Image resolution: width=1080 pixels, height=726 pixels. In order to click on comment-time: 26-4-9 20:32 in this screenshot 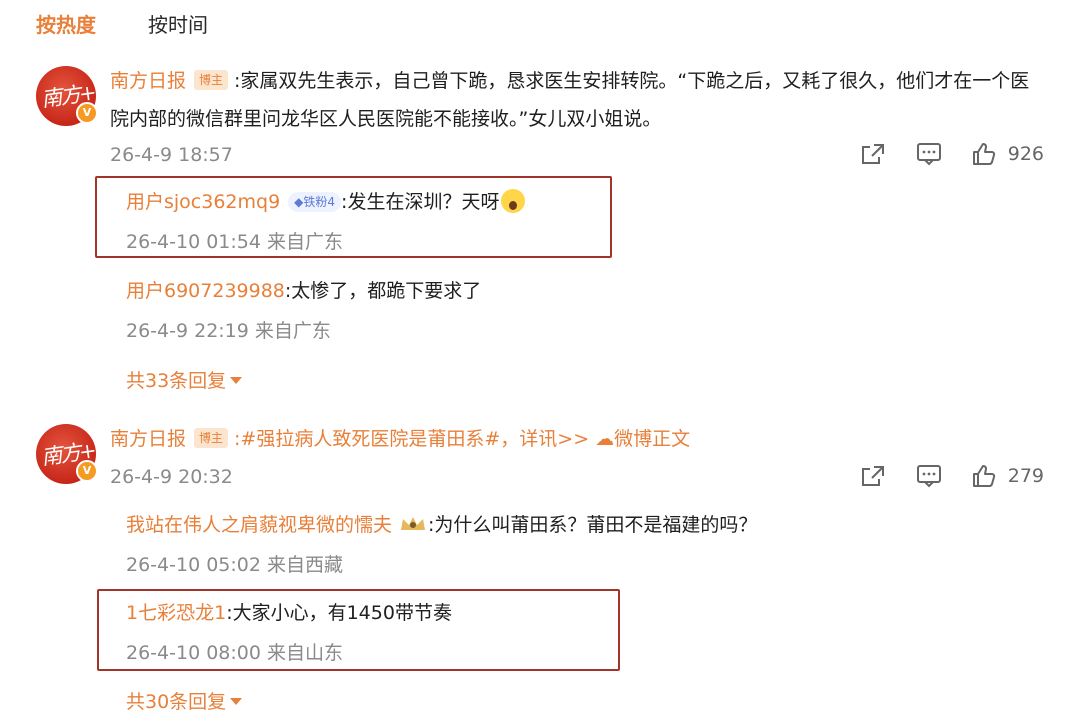, I will do `click(171, 477)`.